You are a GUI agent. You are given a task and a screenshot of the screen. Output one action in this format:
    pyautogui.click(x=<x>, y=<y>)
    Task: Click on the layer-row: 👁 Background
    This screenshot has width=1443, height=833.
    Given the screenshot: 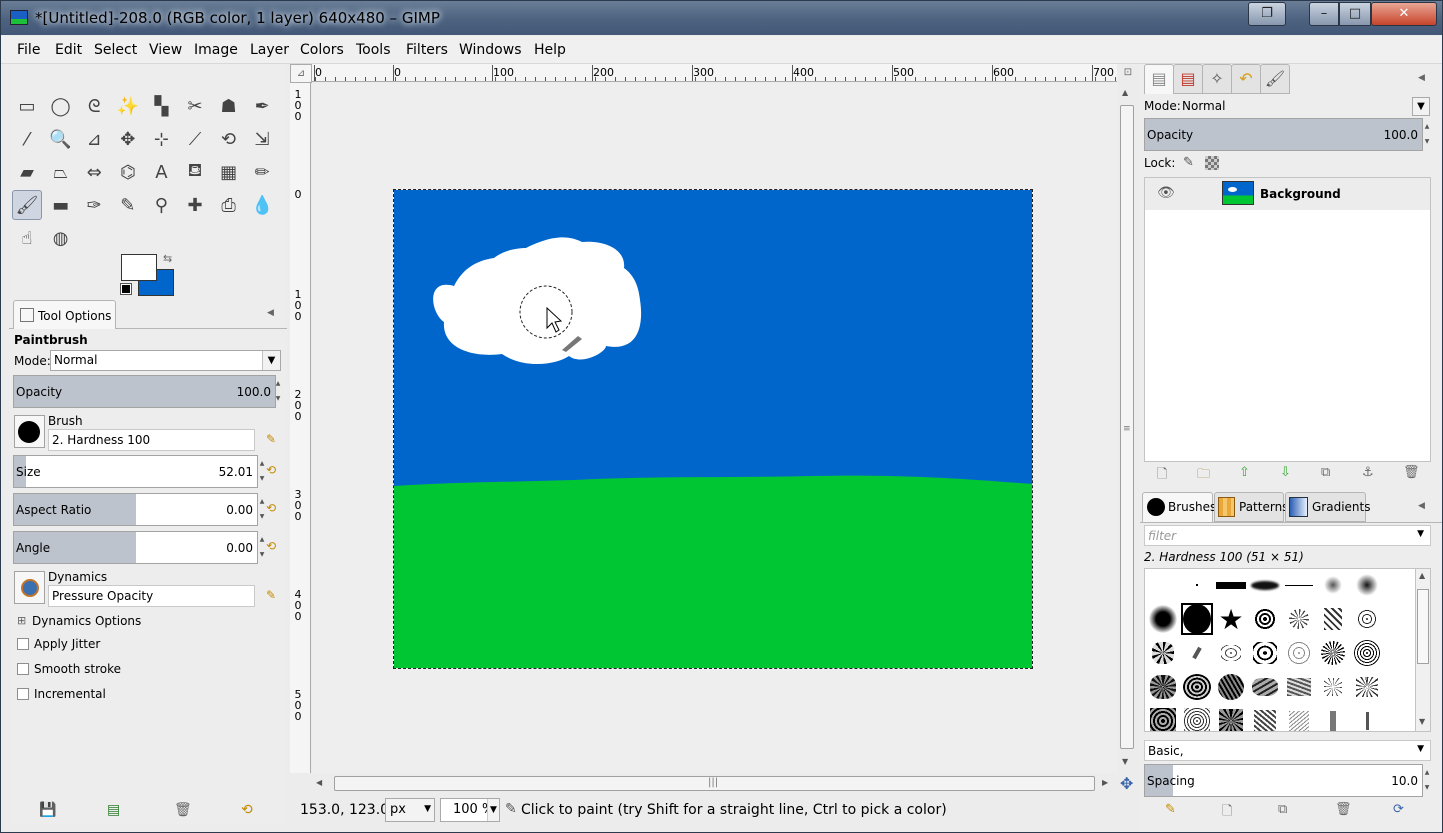 What is the action you would take?
    pyautogui.click(x=1287, y=194)
    